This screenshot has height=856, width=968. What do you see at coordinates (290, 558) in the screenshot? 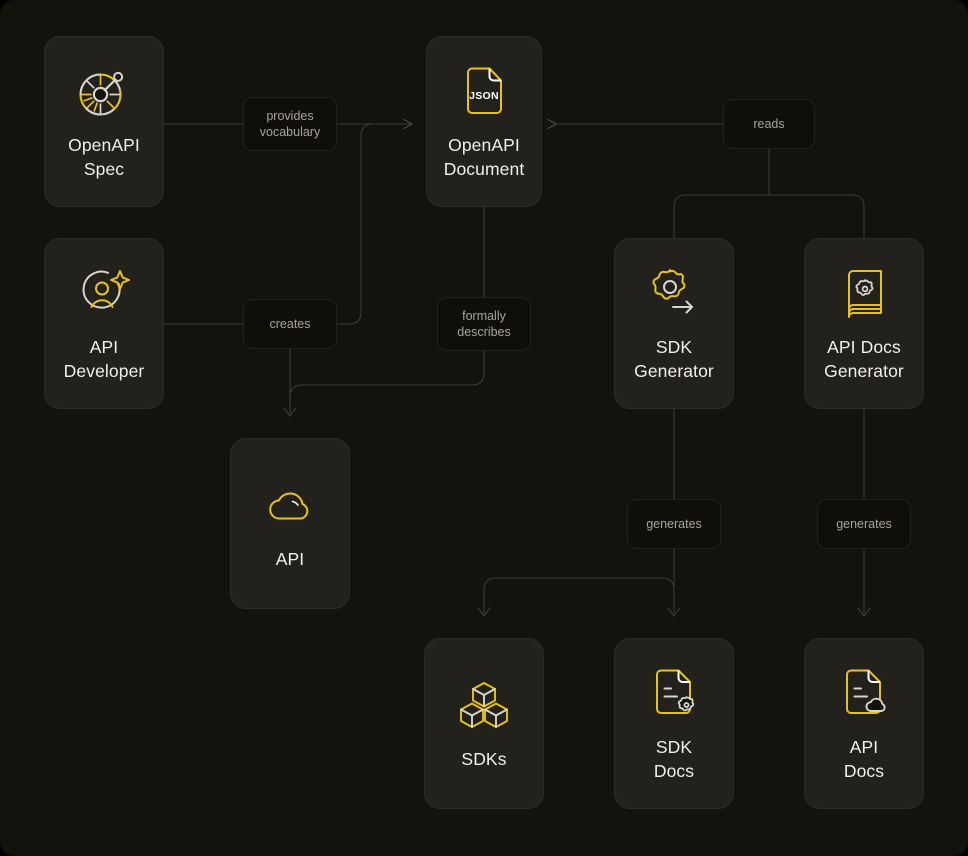
I see `node-label: API` at bounding box center [290, 558].